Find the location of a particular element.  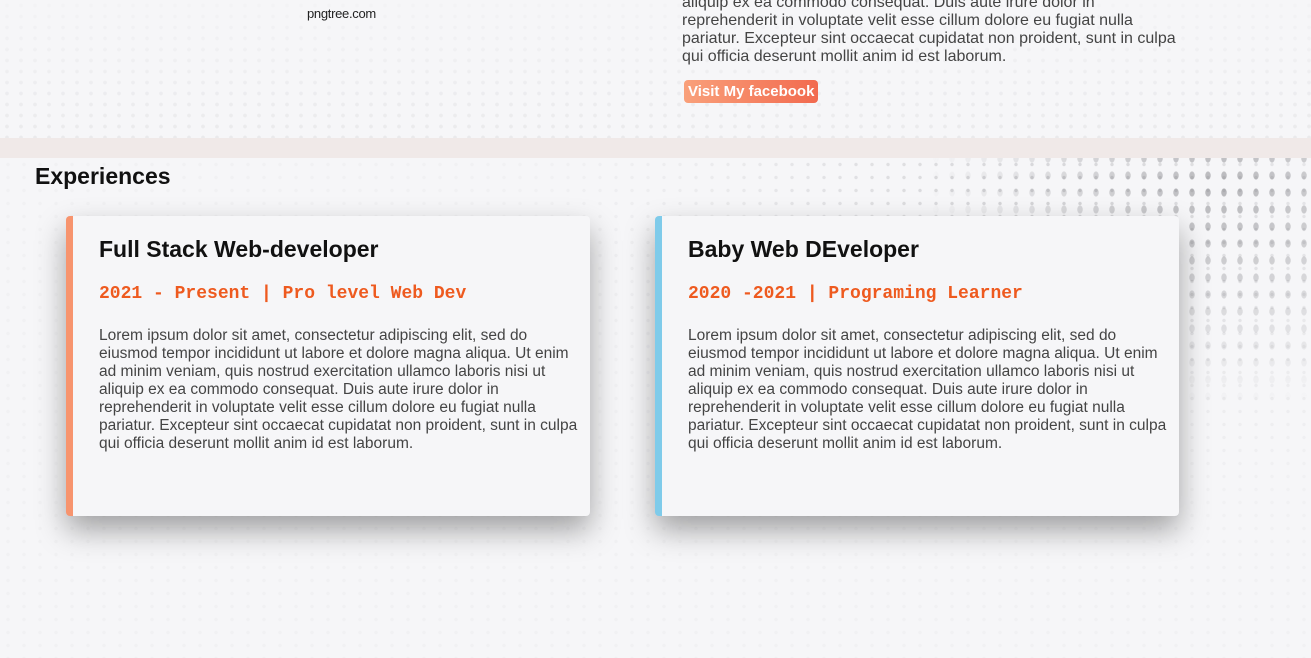

experiences-heading: Experiences is located at coordinates (103, 176).